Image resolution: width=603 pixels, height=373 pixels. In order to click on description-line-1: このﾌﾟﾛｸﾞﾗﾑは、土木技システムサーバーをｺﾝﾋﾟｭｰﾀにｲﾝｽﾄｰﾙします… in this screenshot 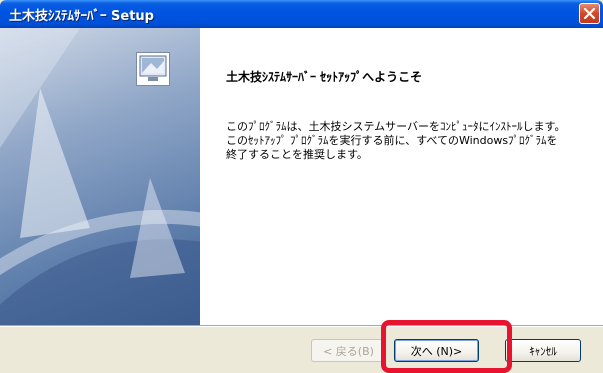, I will do `click(396, 126)`.